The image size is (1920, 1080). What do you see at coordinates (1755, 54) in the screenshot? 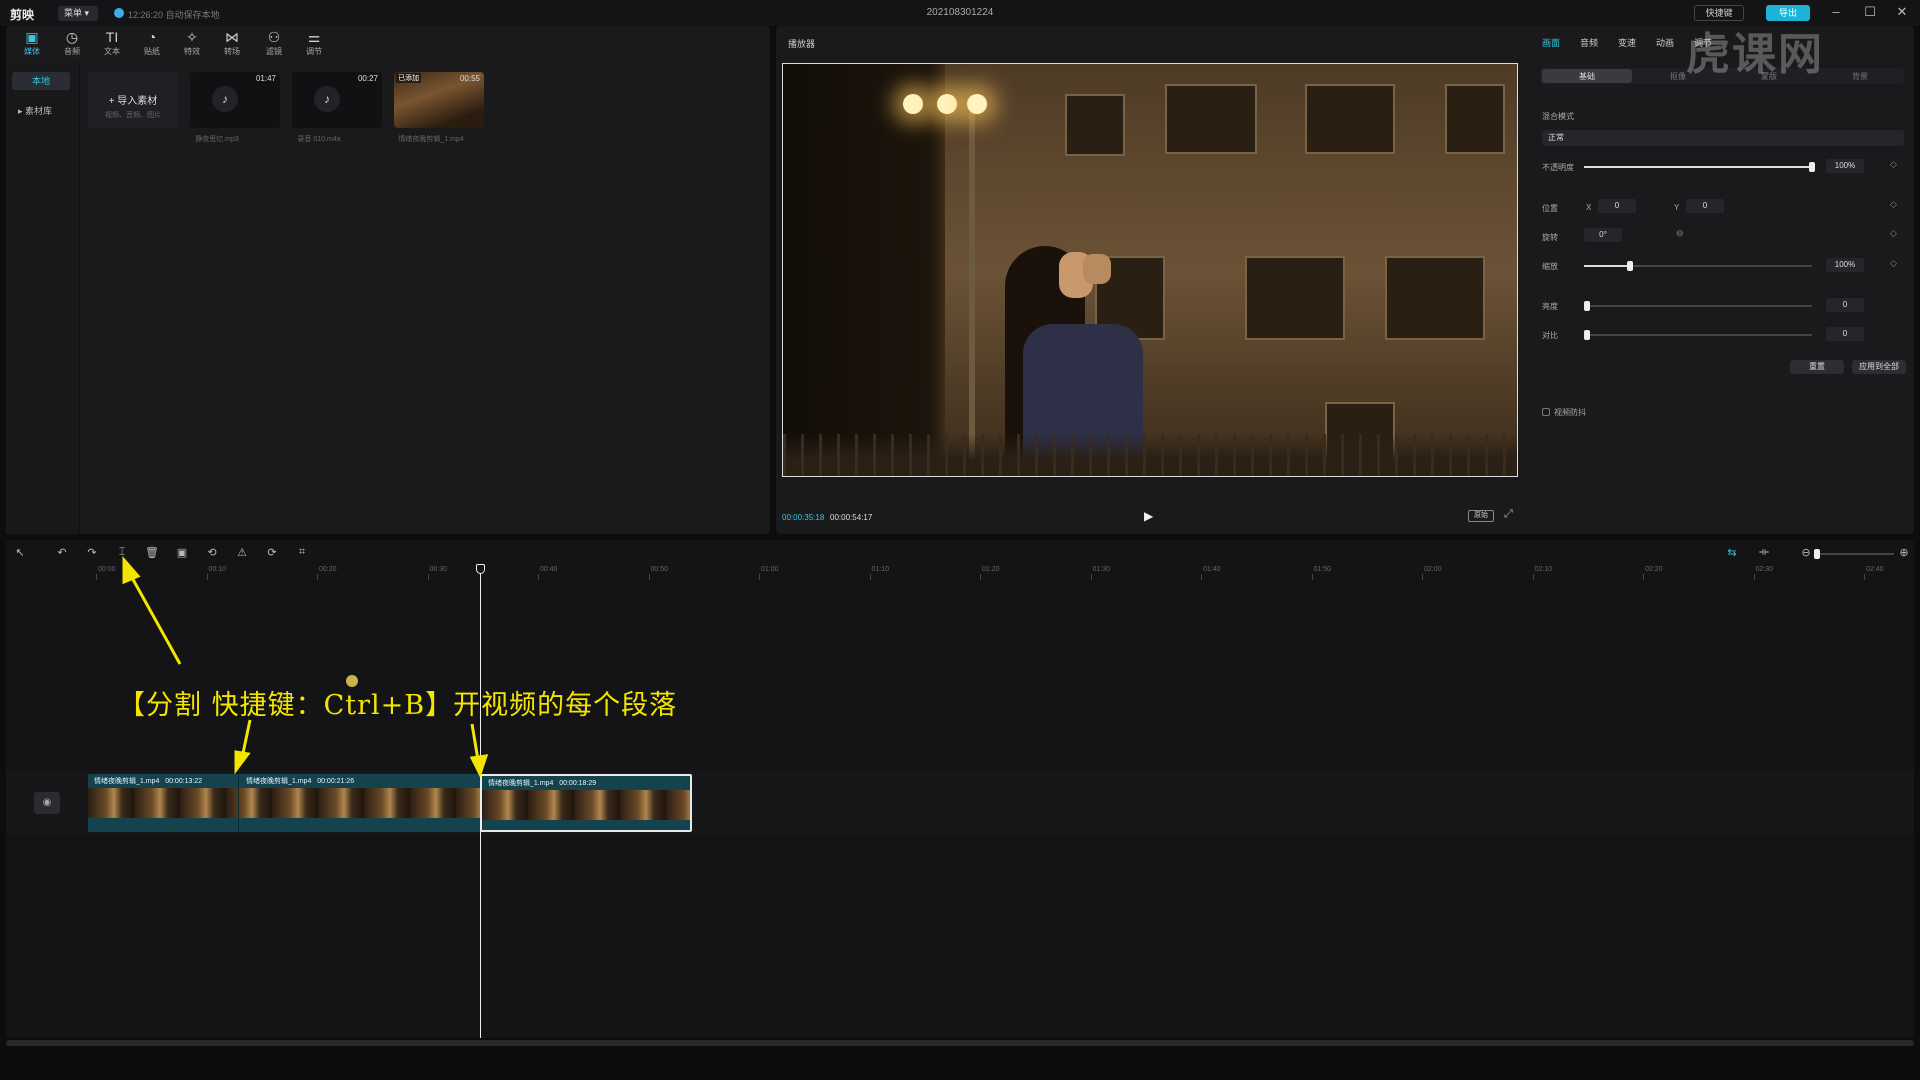
I see `watermark: 虎课网` at bounding box center [1755, 54].